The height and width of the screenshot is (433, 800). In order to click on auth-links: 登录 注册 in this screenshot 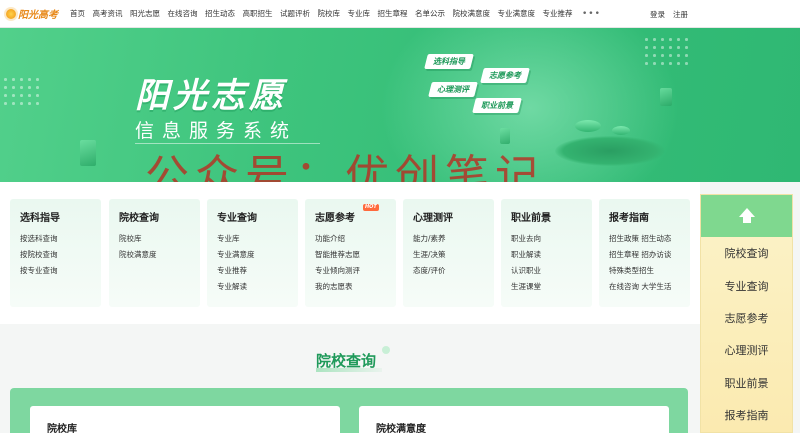, I will do `click(665, 14)`.